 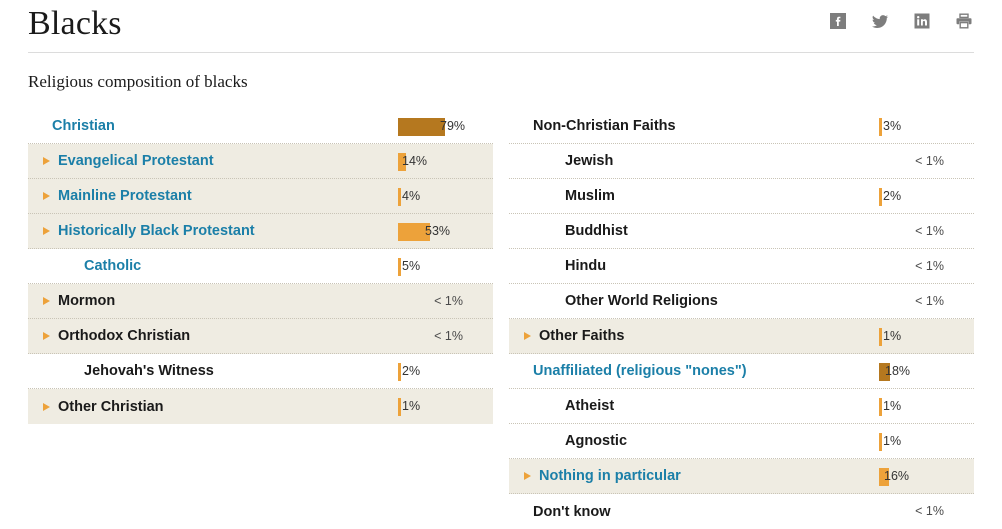 I want to click on row-label: Historically Black Protestant, so click(x=156, y=231).